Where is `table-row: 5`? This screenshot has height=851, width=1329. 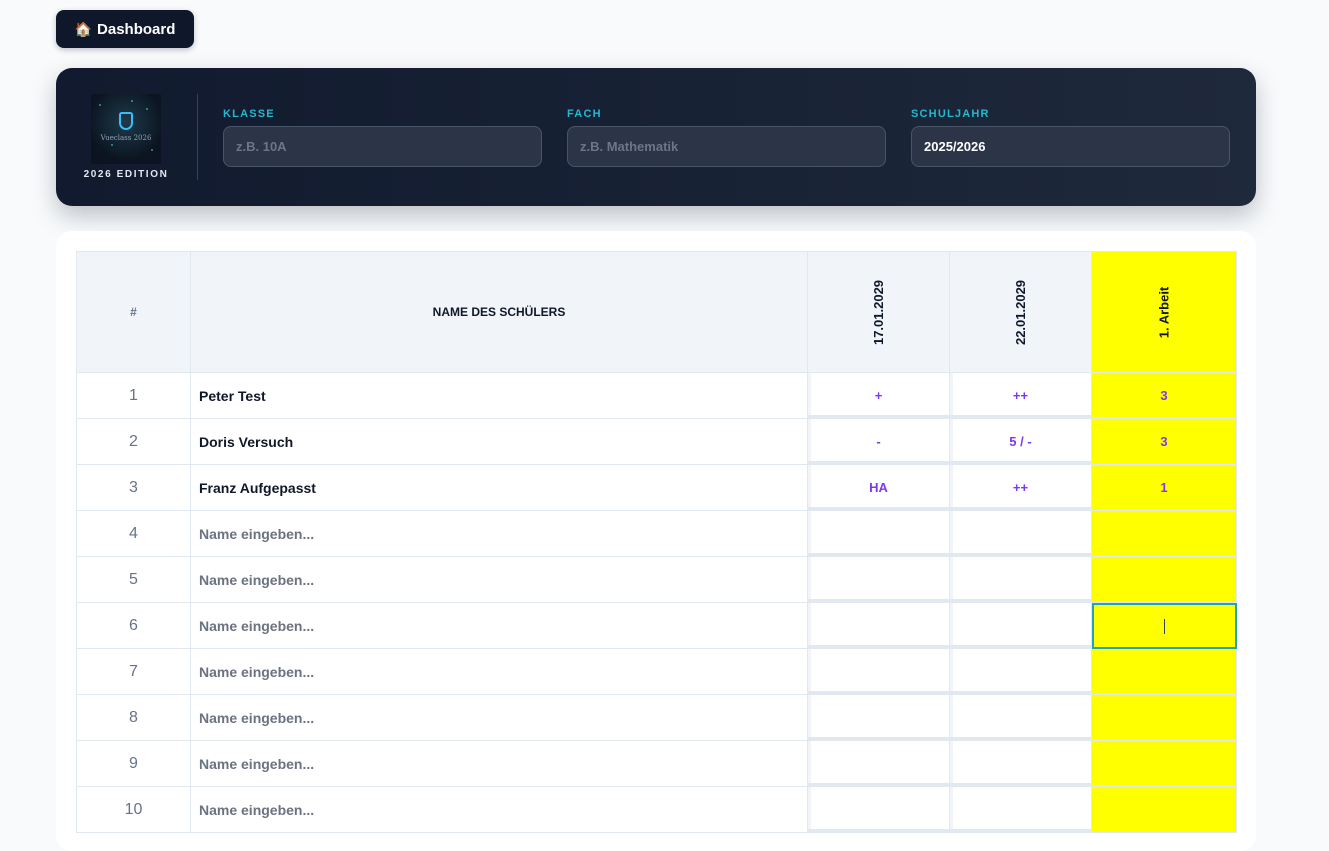
table-row: 5 is located at coordinates (656, 579).